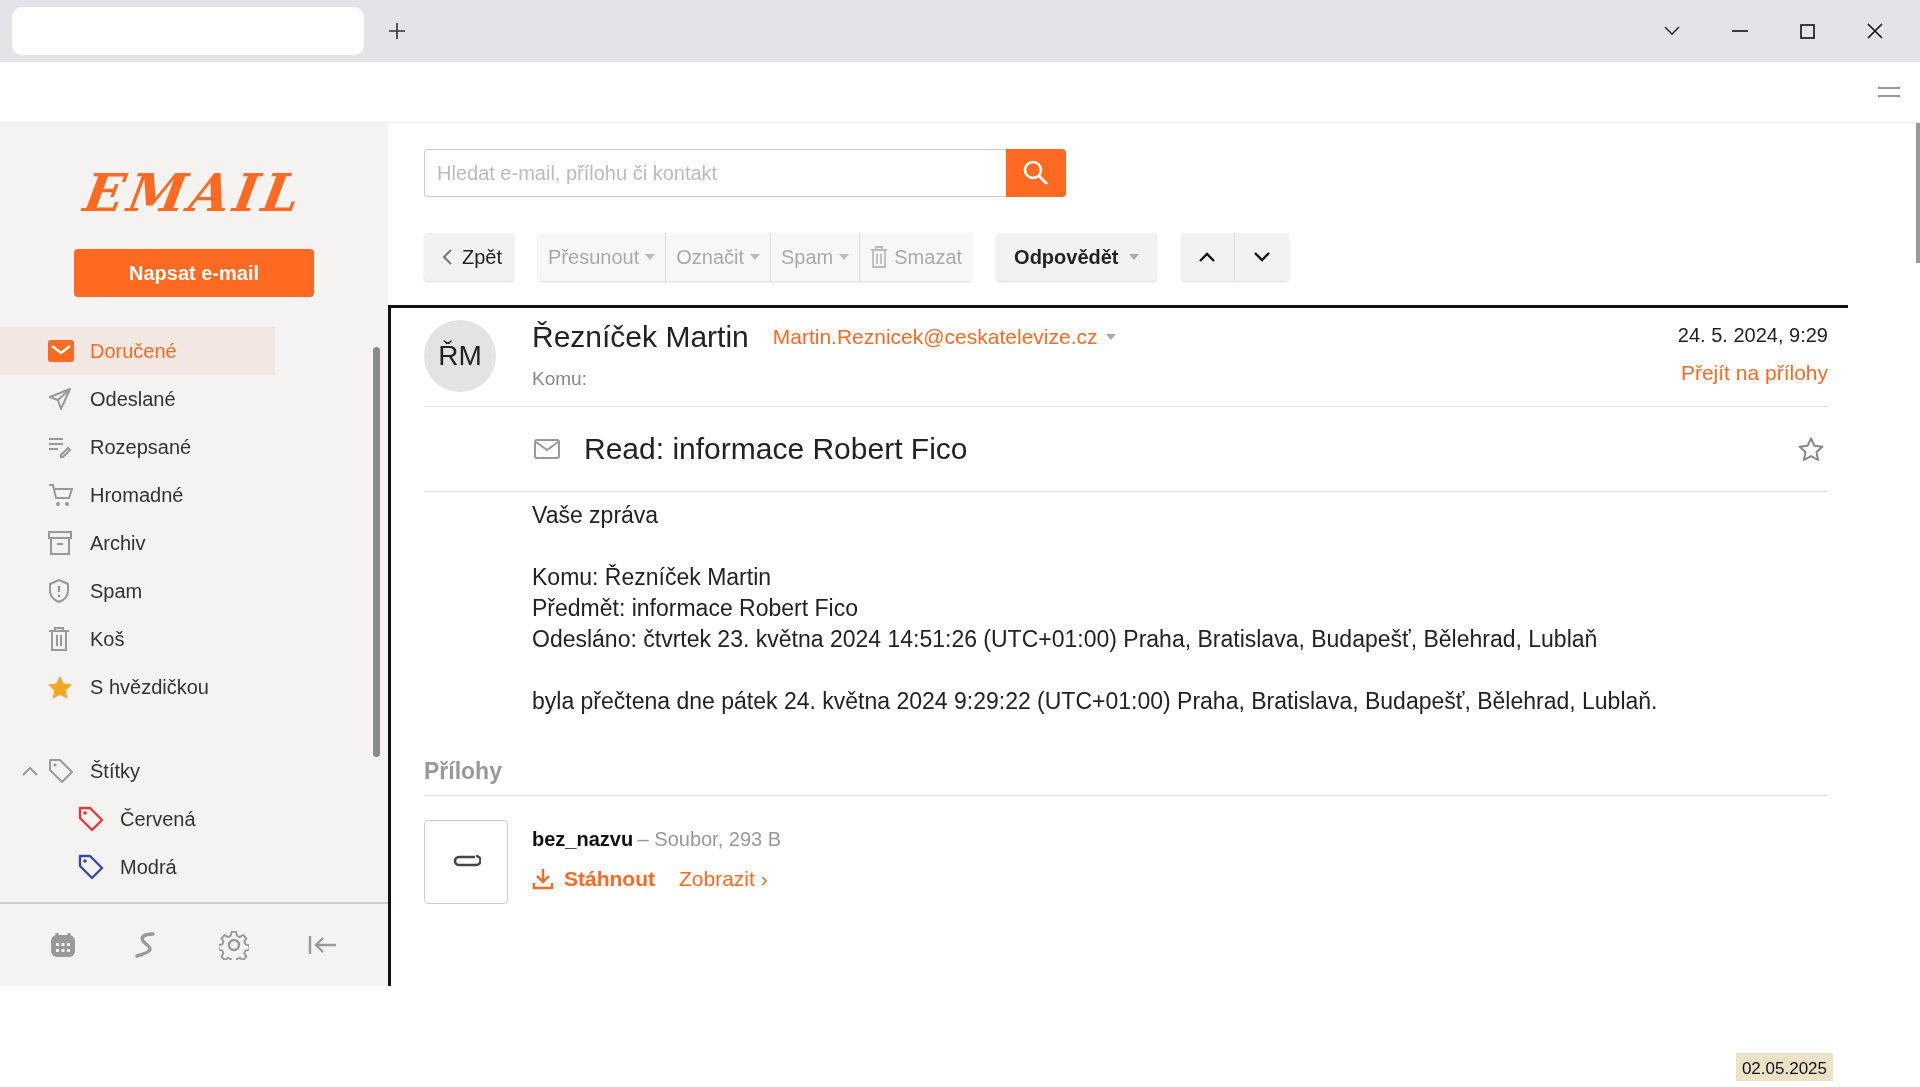  I want to click on date-stamp: 02.05.2025, so click(1784, 1067).